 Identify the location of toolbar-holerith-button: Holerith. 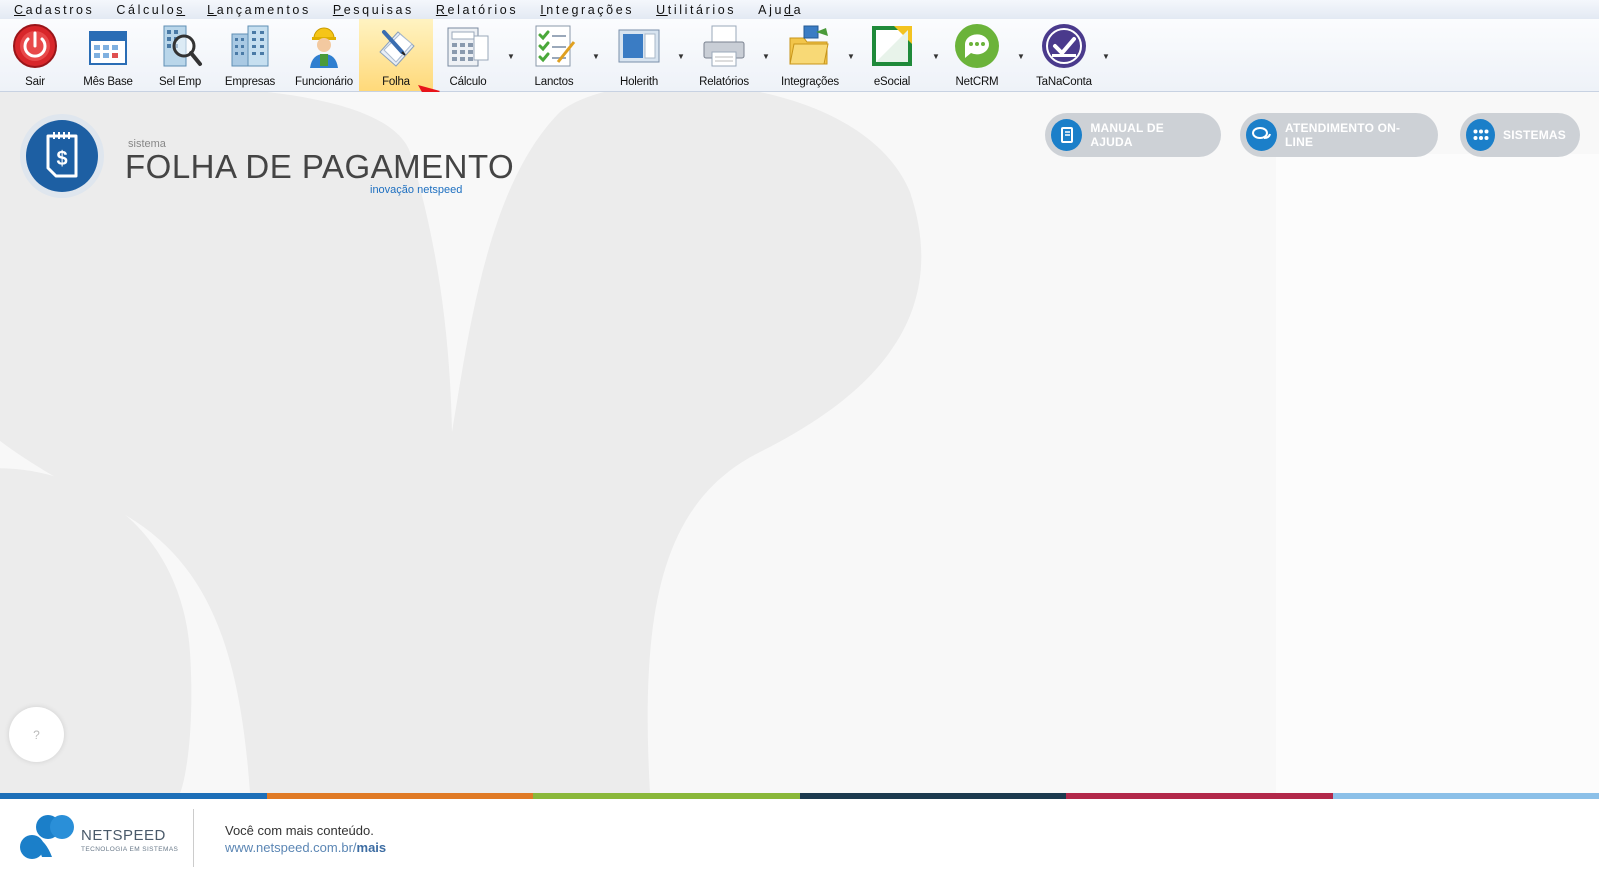
(639, 55).